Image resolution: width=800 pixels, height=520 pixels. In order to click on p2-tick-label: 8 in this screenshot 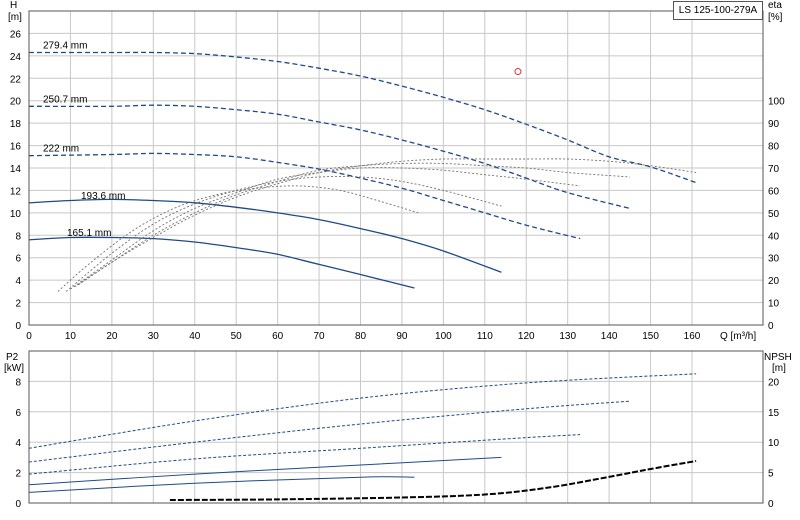, I will do `click(18, 382)`.